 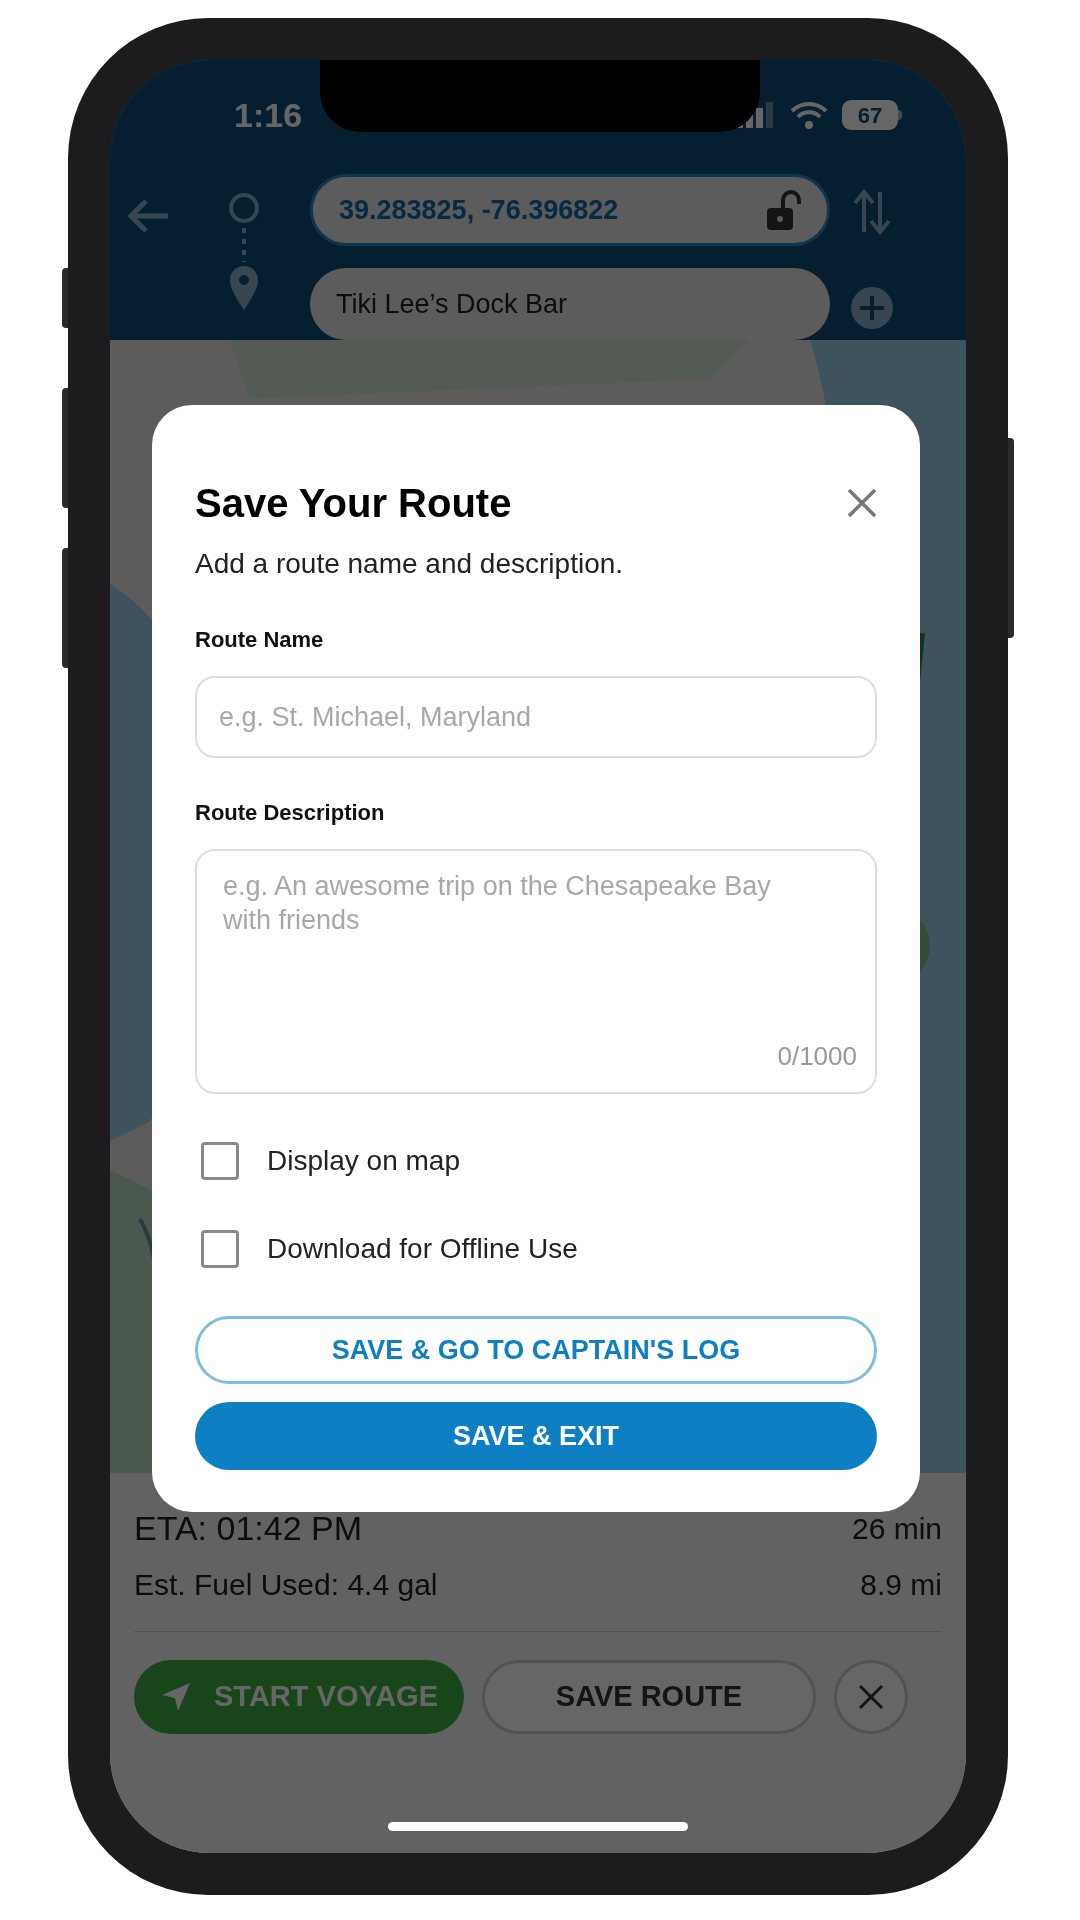 What do you see at coordinates (353, 503) in the screenshot?
I see `dialog-title: Save Your Route` at bounding box center [353, 503].